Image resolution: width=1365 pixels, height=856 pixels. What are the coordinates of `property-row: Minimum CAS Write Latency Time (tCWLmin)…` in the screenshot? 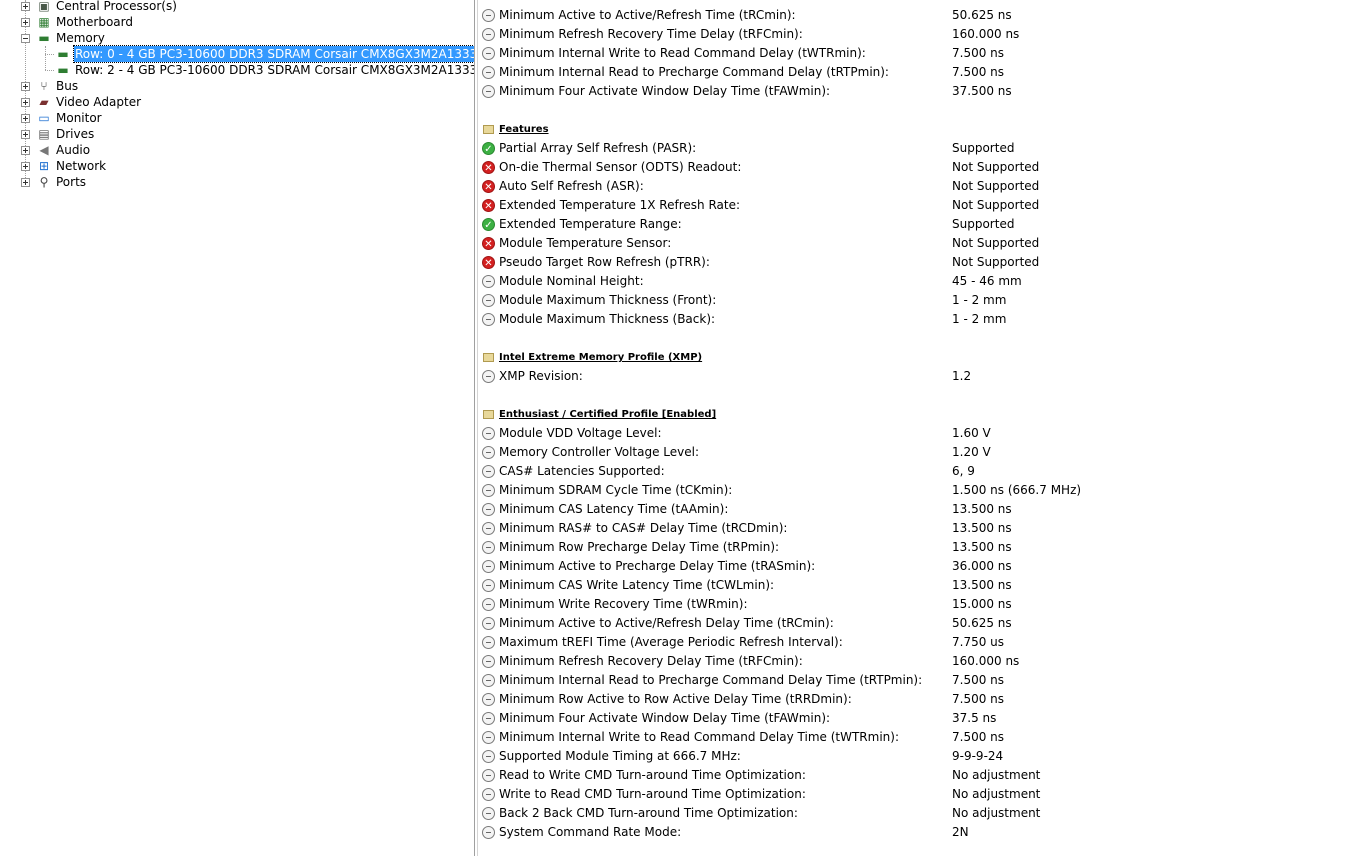 It's located at (921, 585).